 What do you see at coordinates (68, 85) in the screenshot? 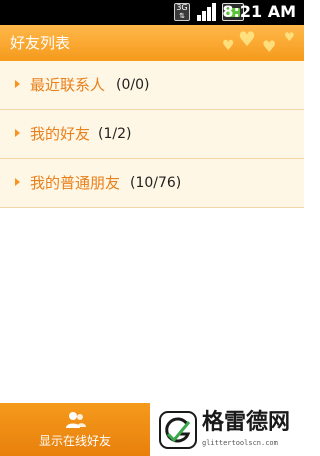
I see `group-name: 最近联系人` at bounding box center [68, 85].